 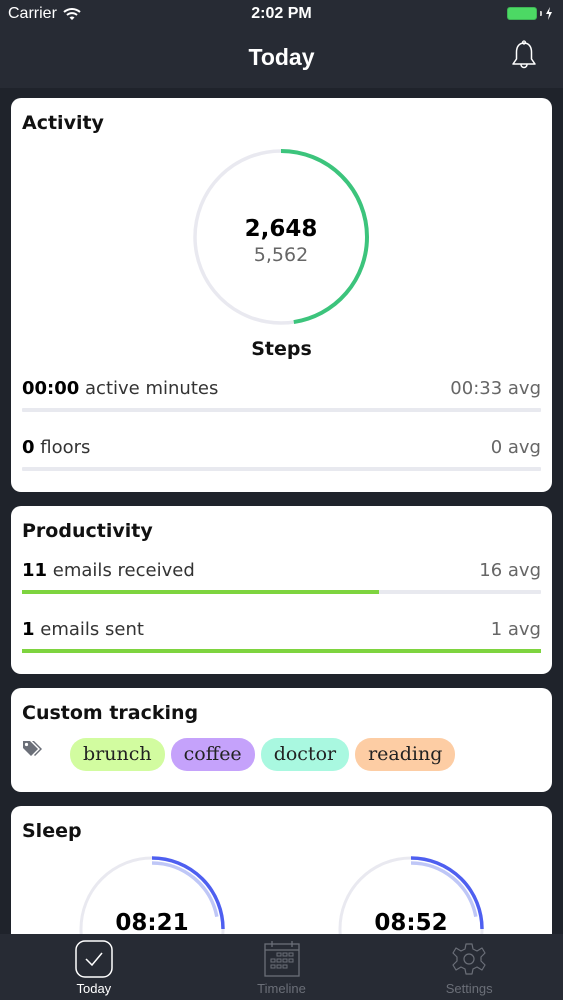 I want to click on active-minutes-label: active minutes, so click(x=152, y=388).